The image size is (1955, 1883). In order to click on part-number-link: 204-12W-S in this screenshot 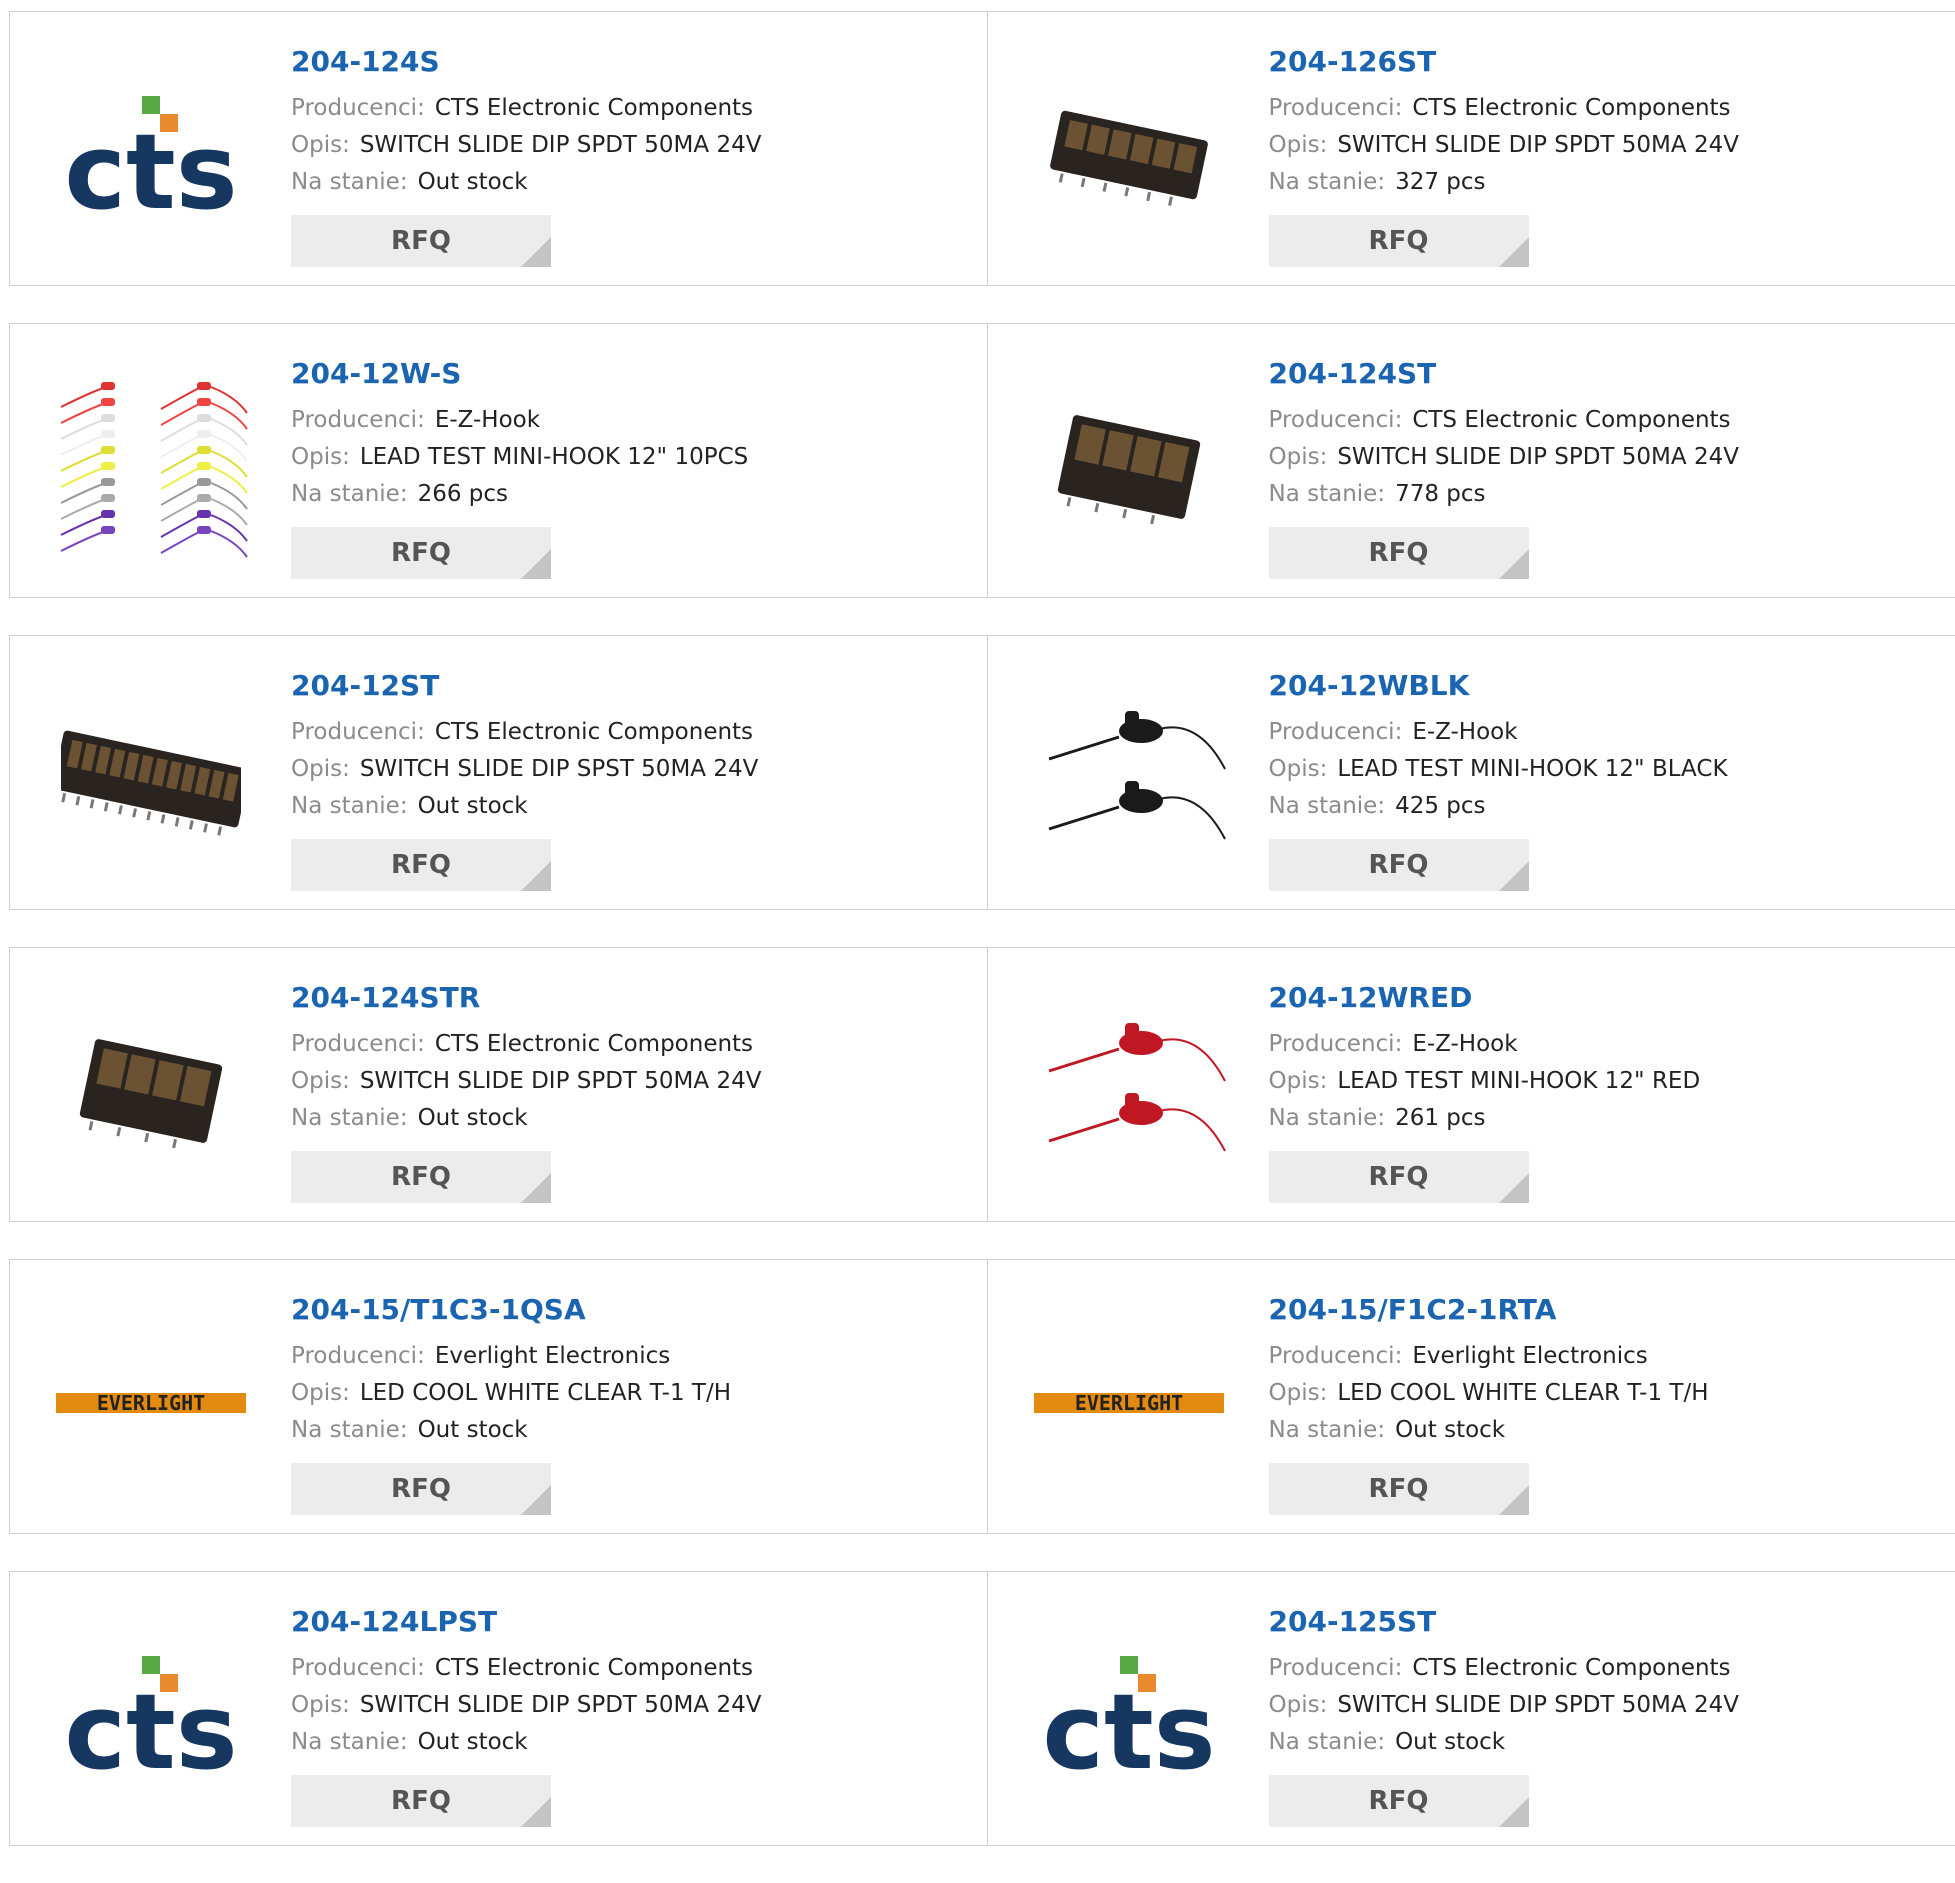, I will do `click(519, 374)`.